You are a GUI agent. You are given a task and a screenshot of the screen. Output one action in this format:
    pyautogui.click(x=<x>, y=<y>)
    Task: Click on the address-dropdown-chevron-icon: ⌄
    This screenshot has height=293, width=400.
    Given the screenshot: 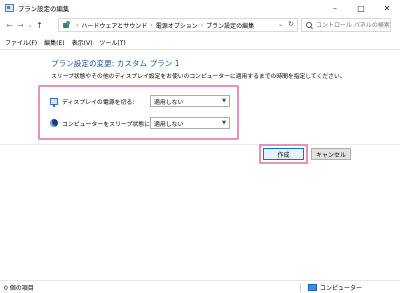 What is the action you would take?
    pyautogui.click(x=280, y=24)
    